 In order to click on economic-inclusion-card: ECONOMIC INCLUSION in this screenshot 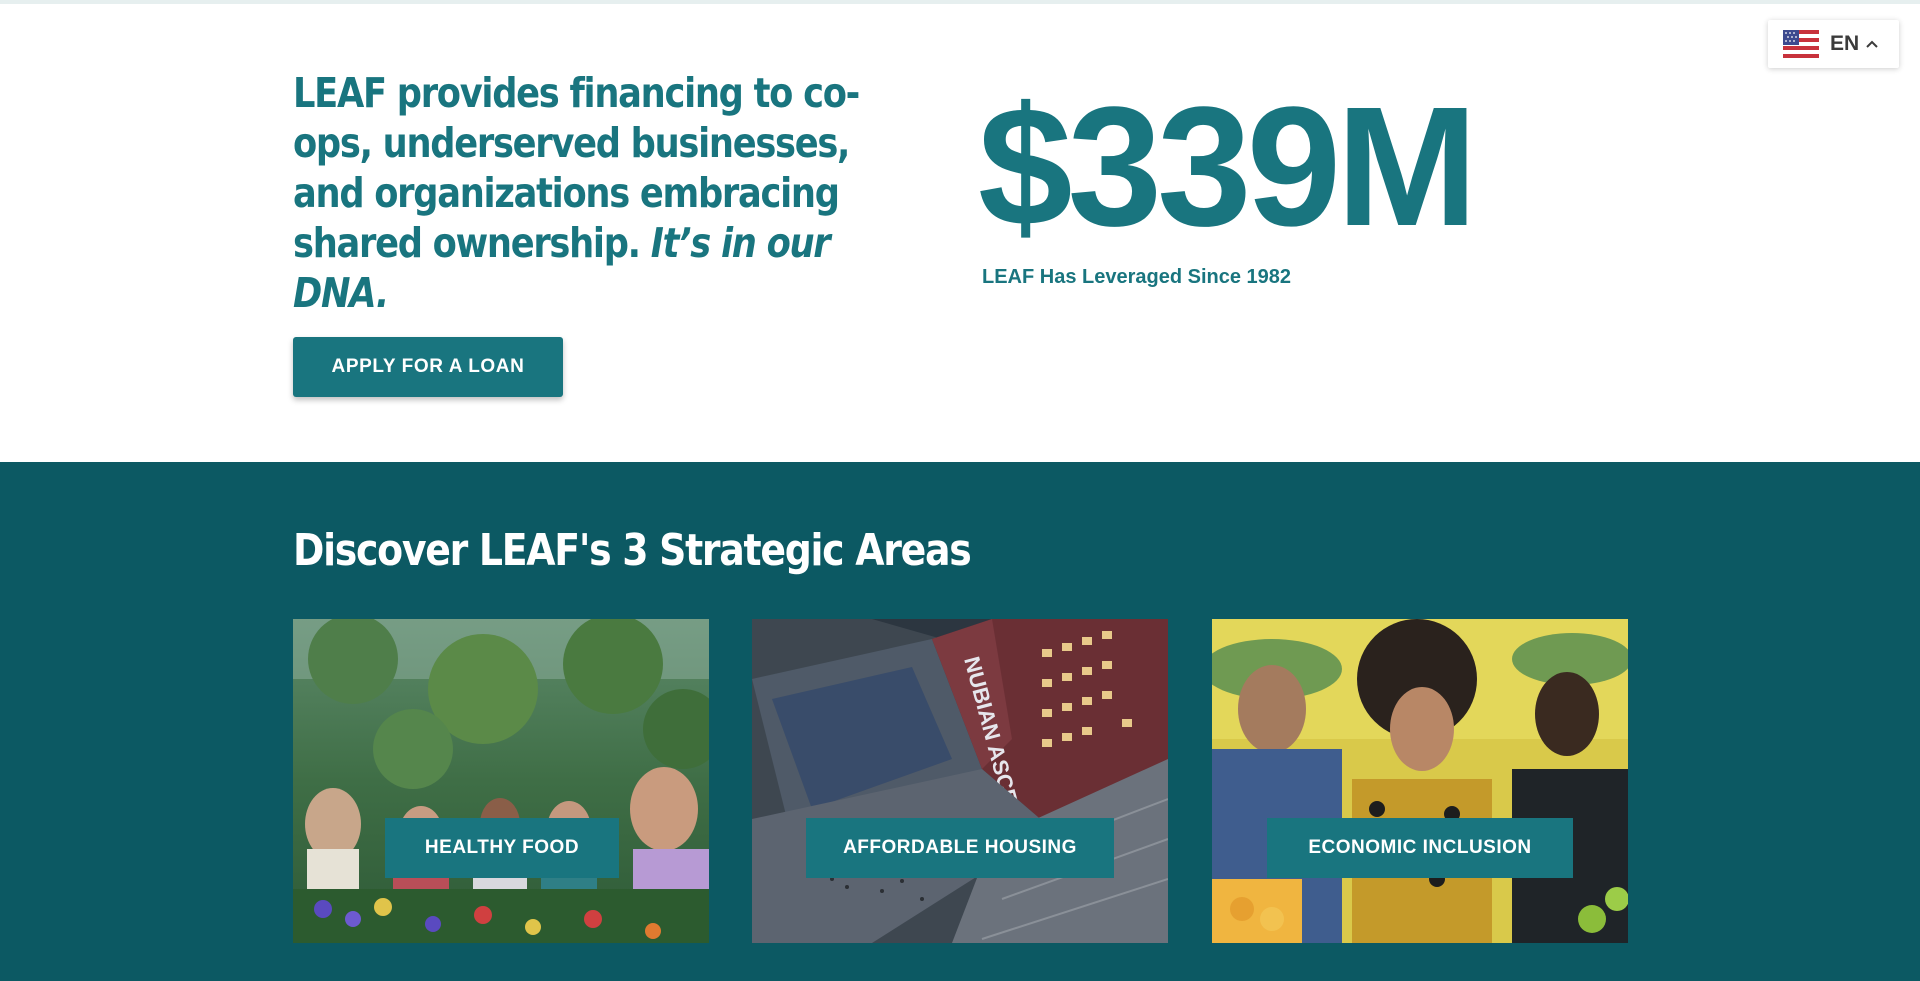, I will do `click(1420, 781)`.